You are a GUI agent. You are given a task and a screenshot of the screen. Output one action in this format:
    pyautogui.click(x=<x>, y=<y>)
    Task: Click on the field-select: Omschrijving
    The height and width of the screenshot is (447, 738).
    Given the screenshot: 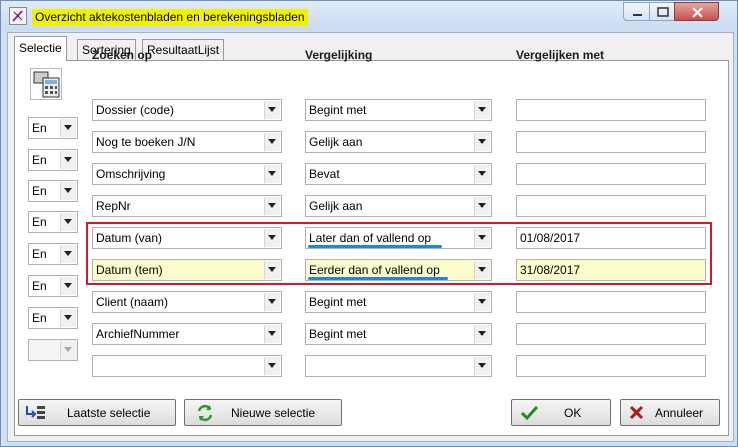 What is the action you would take?
    pyautogui.click(x=187, y=174)
    